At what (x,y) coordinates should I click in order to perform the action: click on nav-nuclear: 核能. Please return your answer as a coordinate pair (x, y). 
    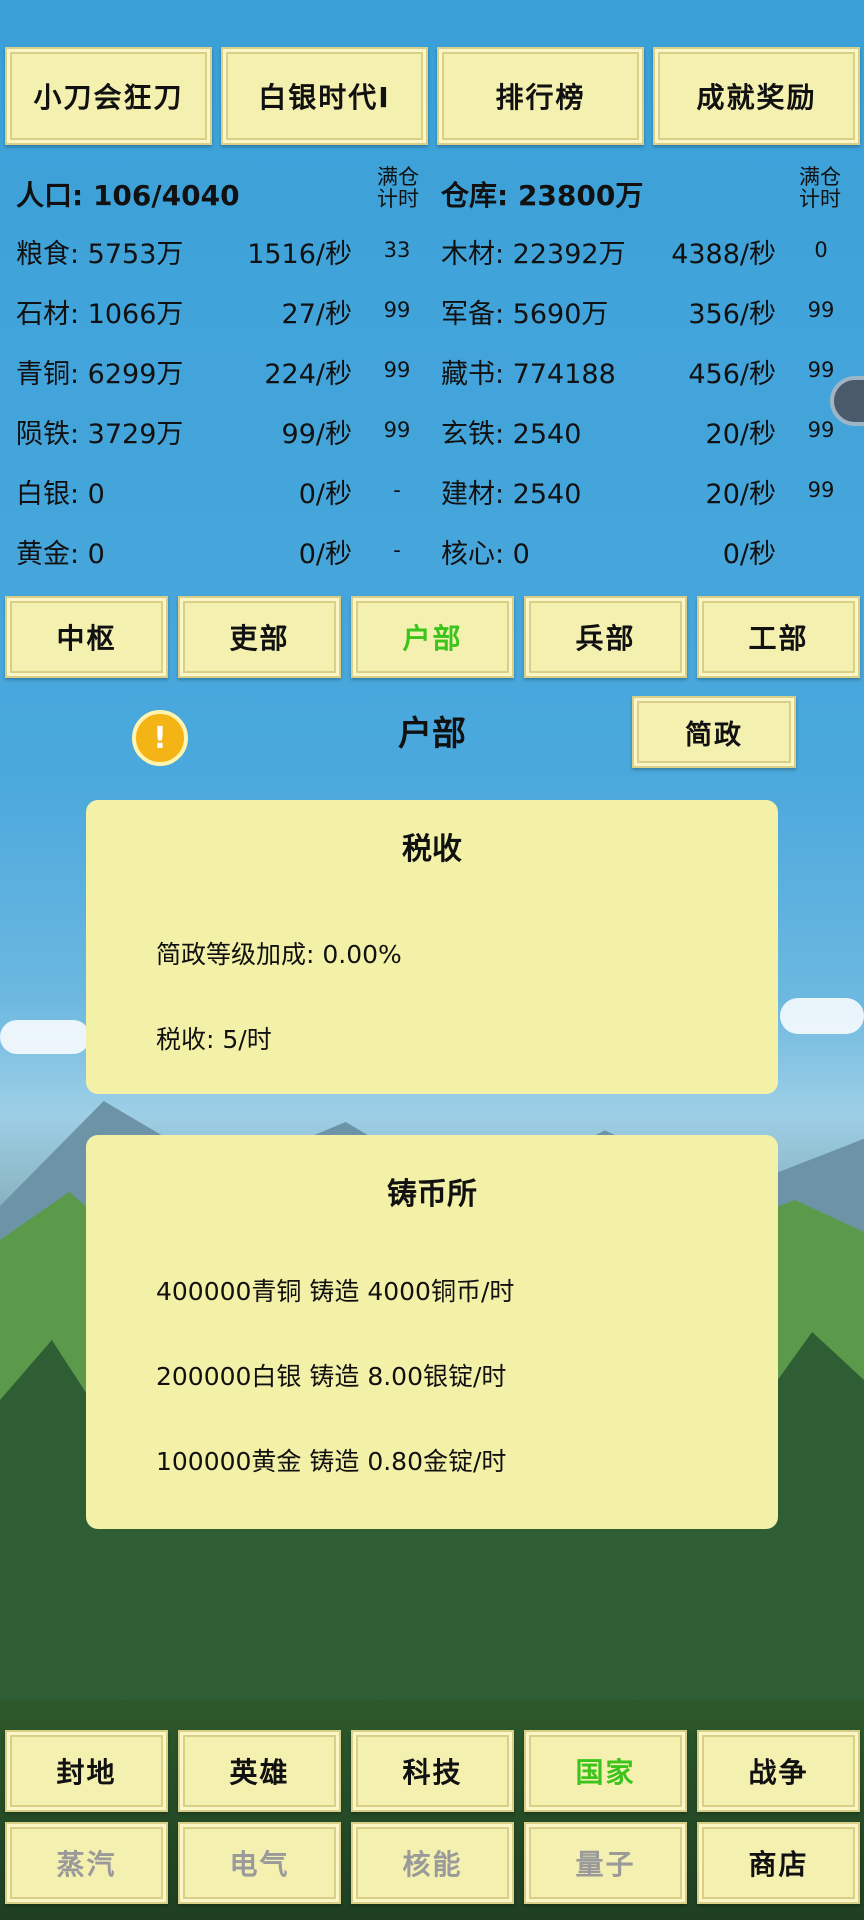
    Looking at the image, I should click on (432, 1863).